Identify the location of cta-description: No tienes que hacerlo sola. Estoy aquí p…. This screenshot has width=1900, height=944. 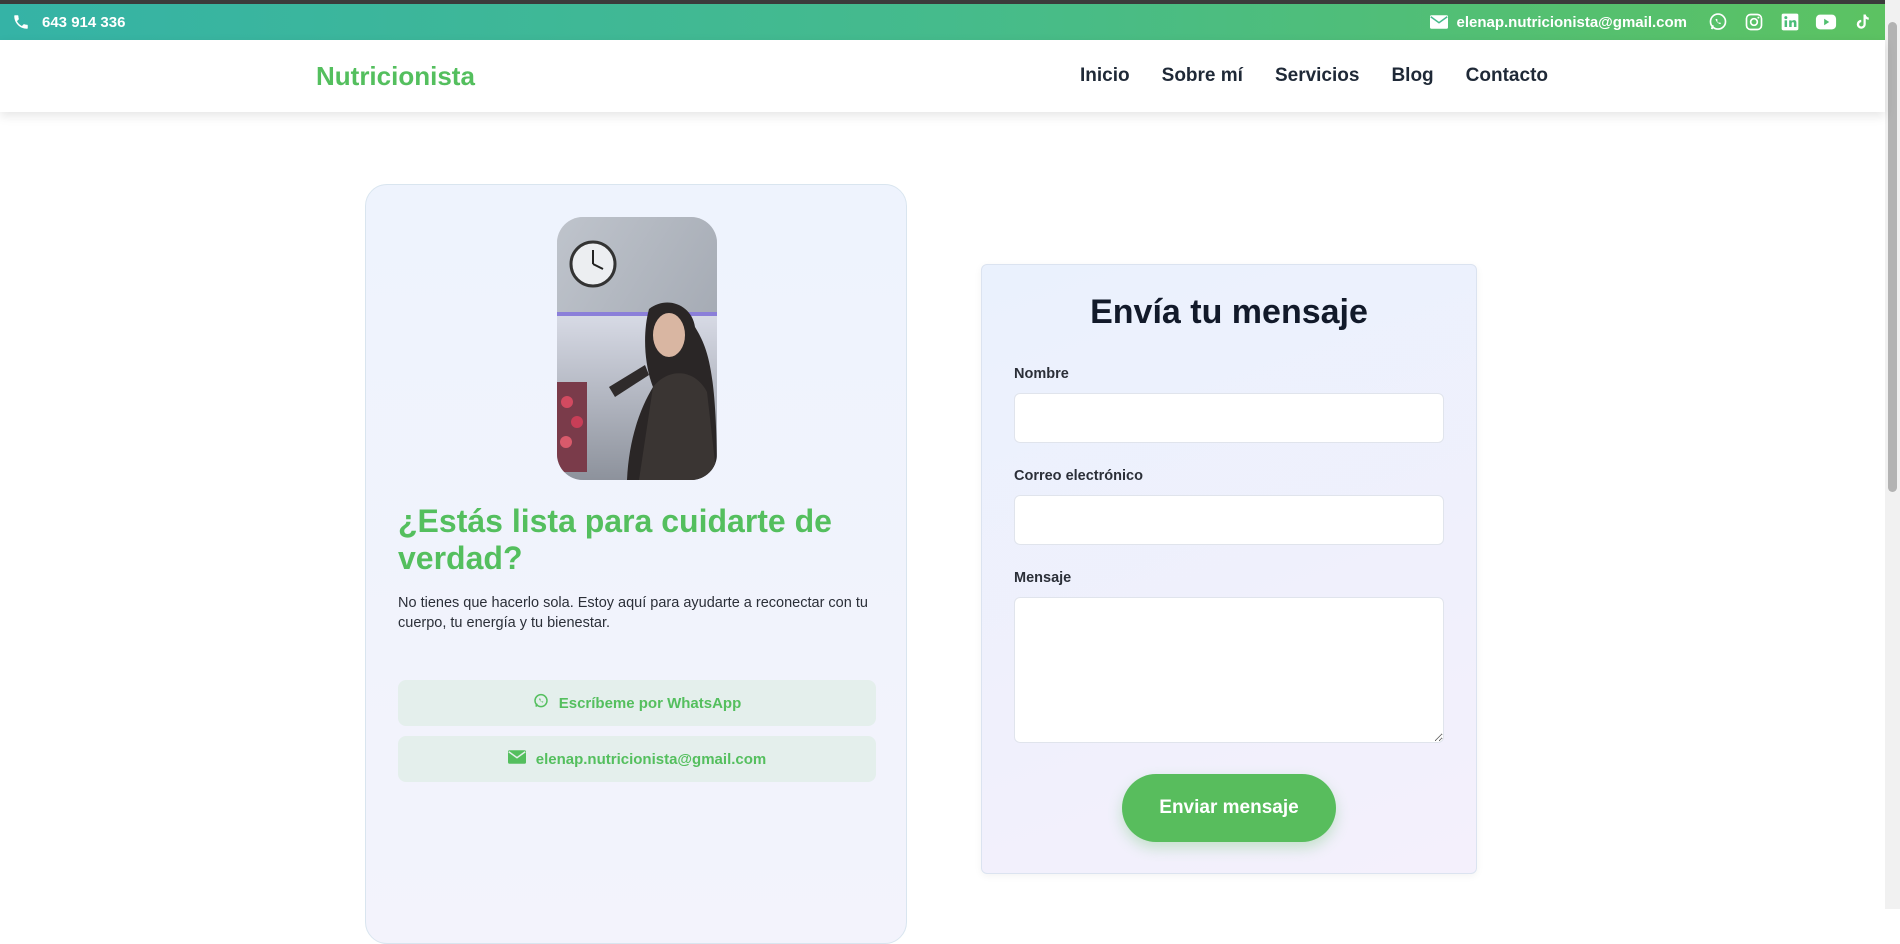
(633, 613).